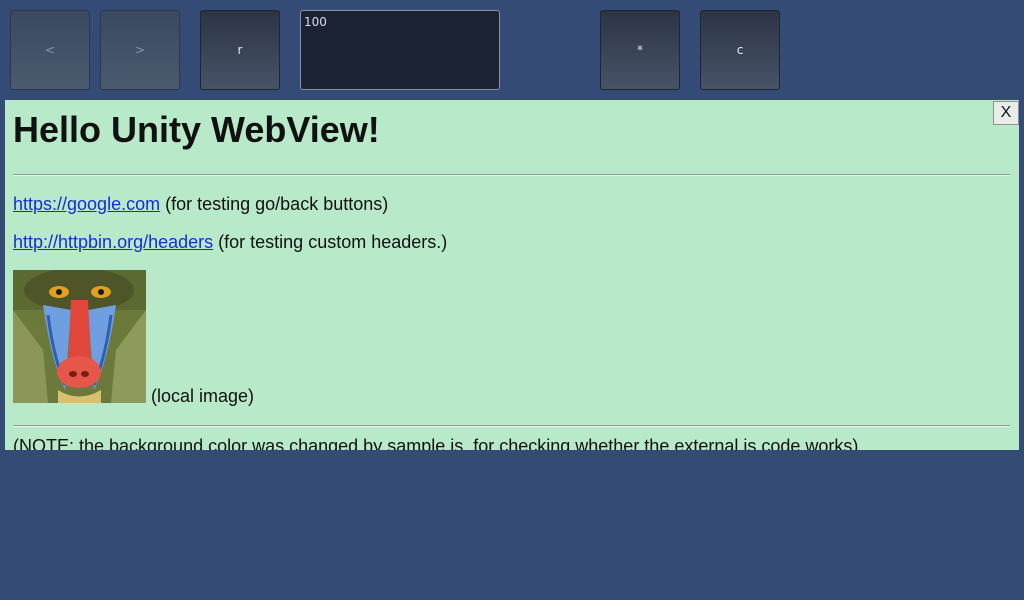 The width and height of the screenshot is (1024, 600). Describe the element at coordinates (400, 50) in the screenshot. I see `url-input: 100` at that location.